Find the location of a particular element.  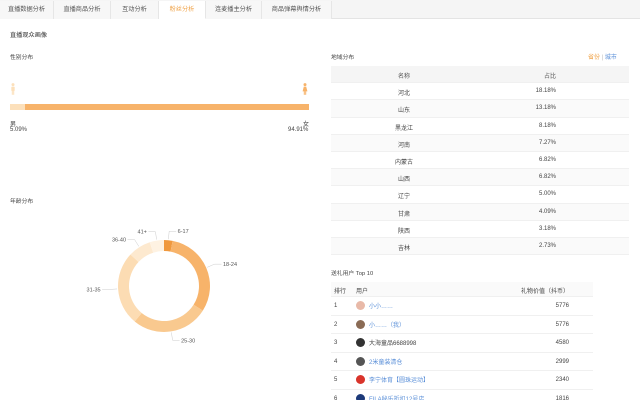

col-value: 礼物价值（抖币） is located at coordinates (544, 292).